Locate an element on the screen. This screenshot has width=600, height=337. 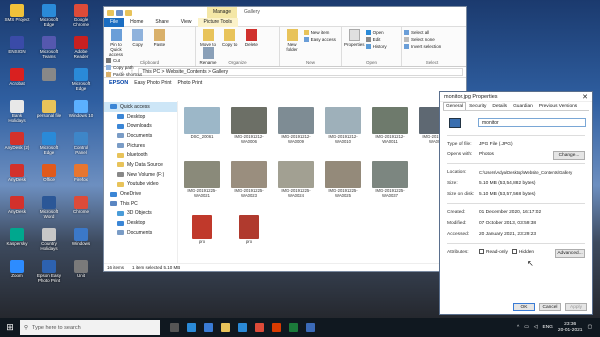
desktop-icon: Google Chrome is located at coordinates (81, 15).